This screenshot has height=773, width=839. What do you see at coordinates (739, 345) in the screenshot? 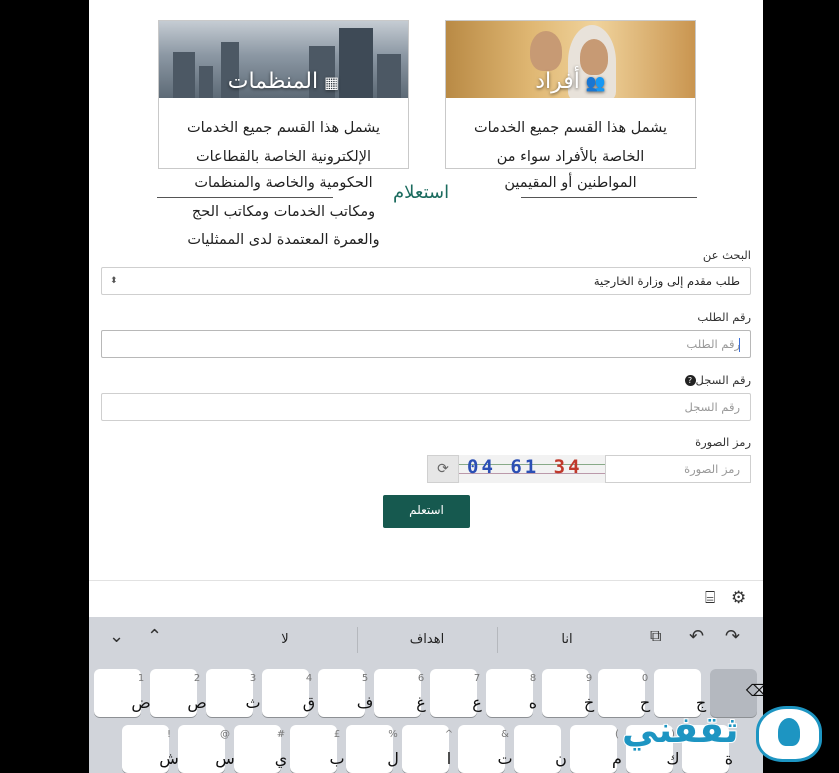
I see `text-caret` at bounding box center [739, 345].